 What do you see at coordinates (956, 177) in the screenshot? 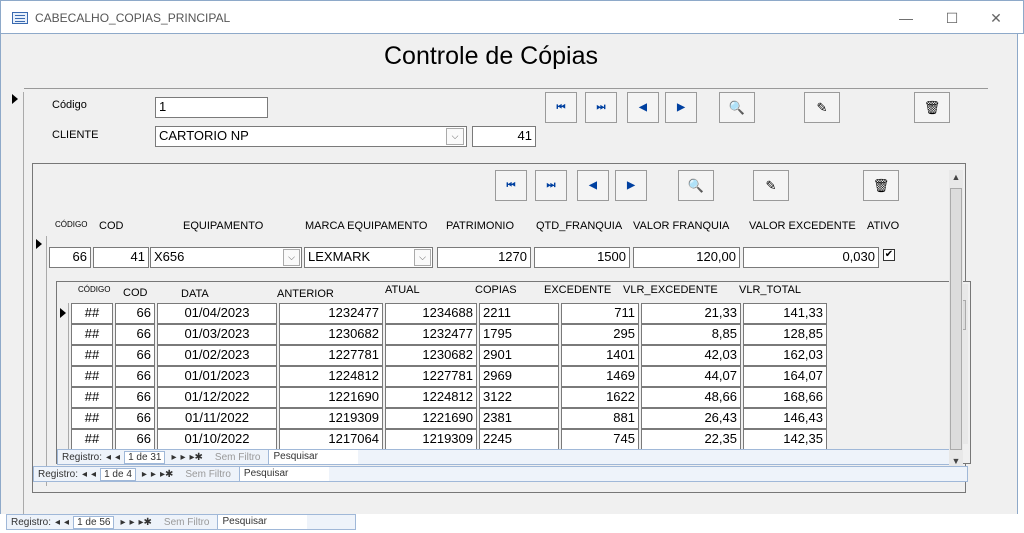
I see `scroll-up-icon: ▲` at bounding box center [956, 177].